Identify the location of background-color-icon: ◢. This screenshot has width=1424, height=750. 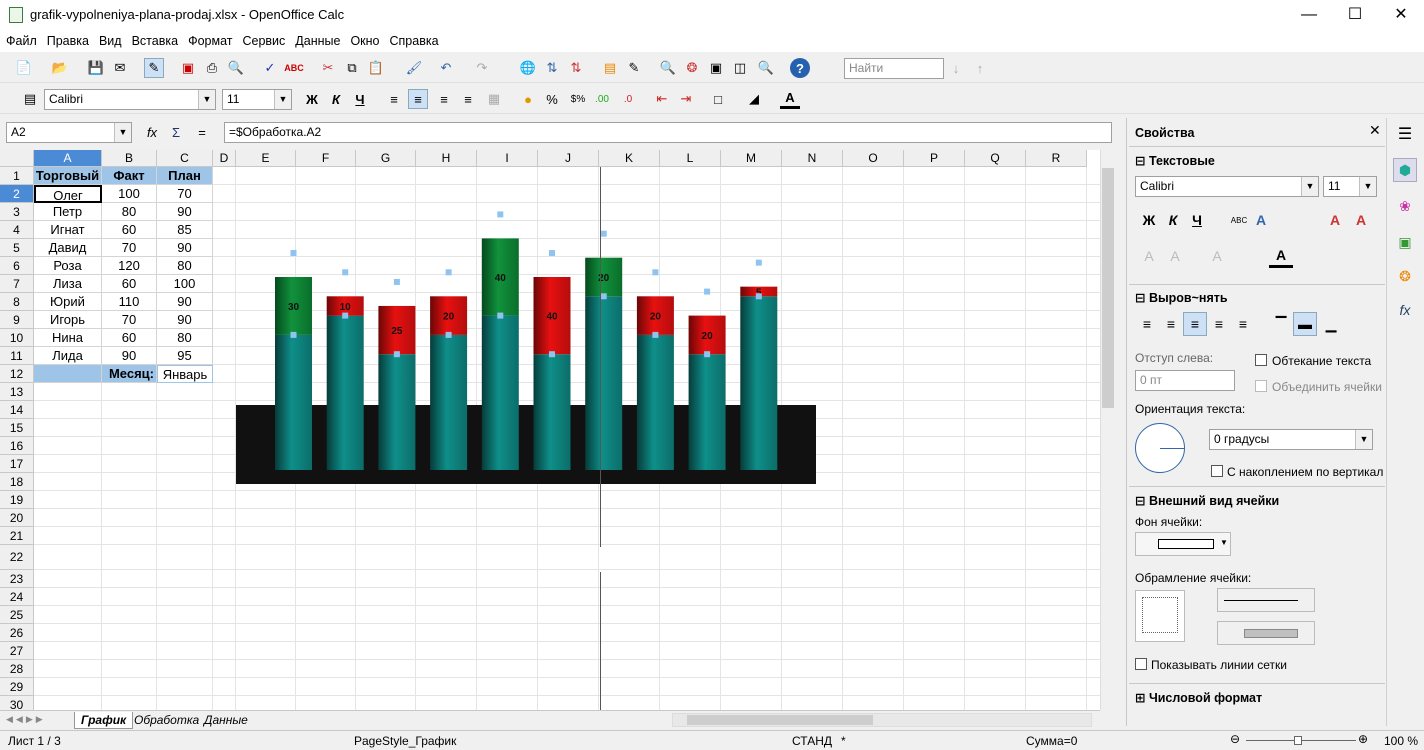
(754, 99).